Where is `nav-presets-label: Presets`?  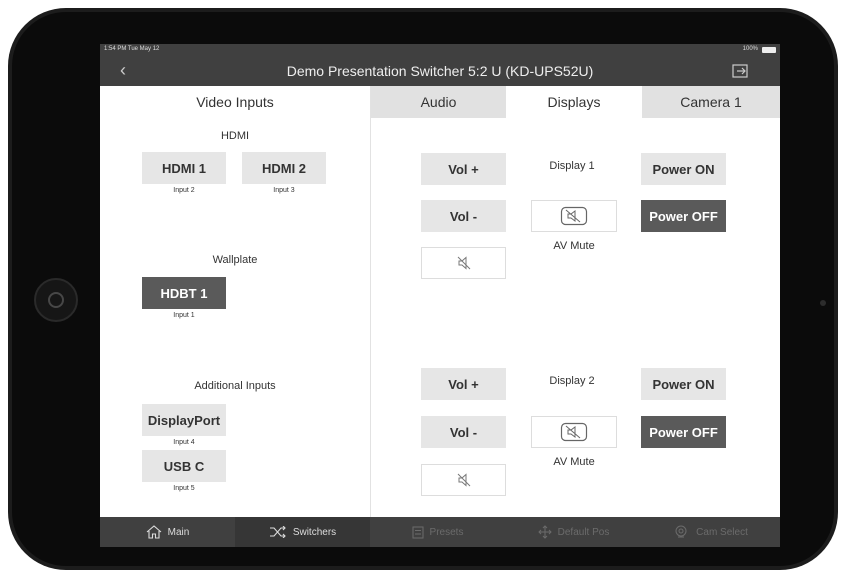
nav-presets-label: Presets is located at coordinates (446, 532).